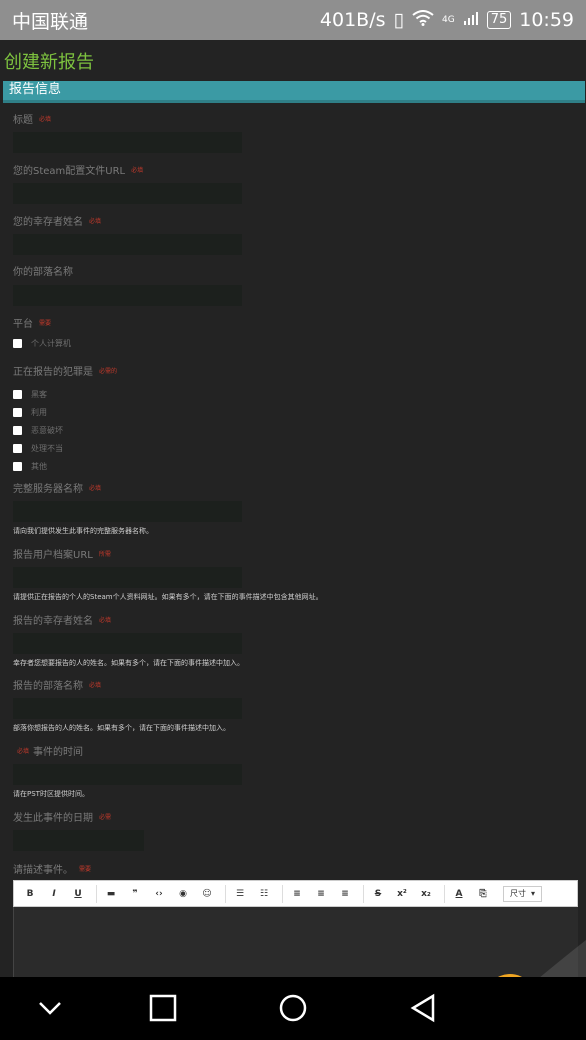 The image size is (586, 1040). I want to click on option-label: 其他, so click(39, 466).